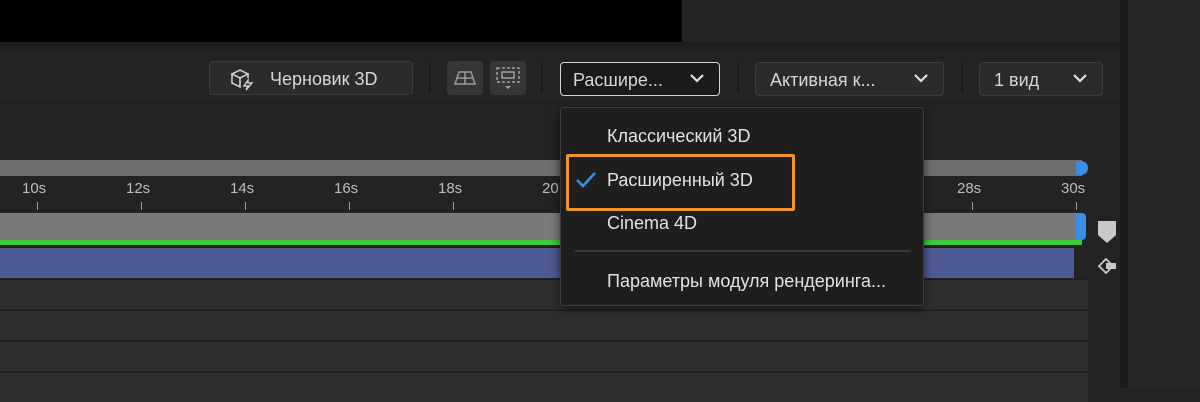 This screenshot has height=402, width=1200. I want to click on tick-label: 30s, so click(1073, 188).